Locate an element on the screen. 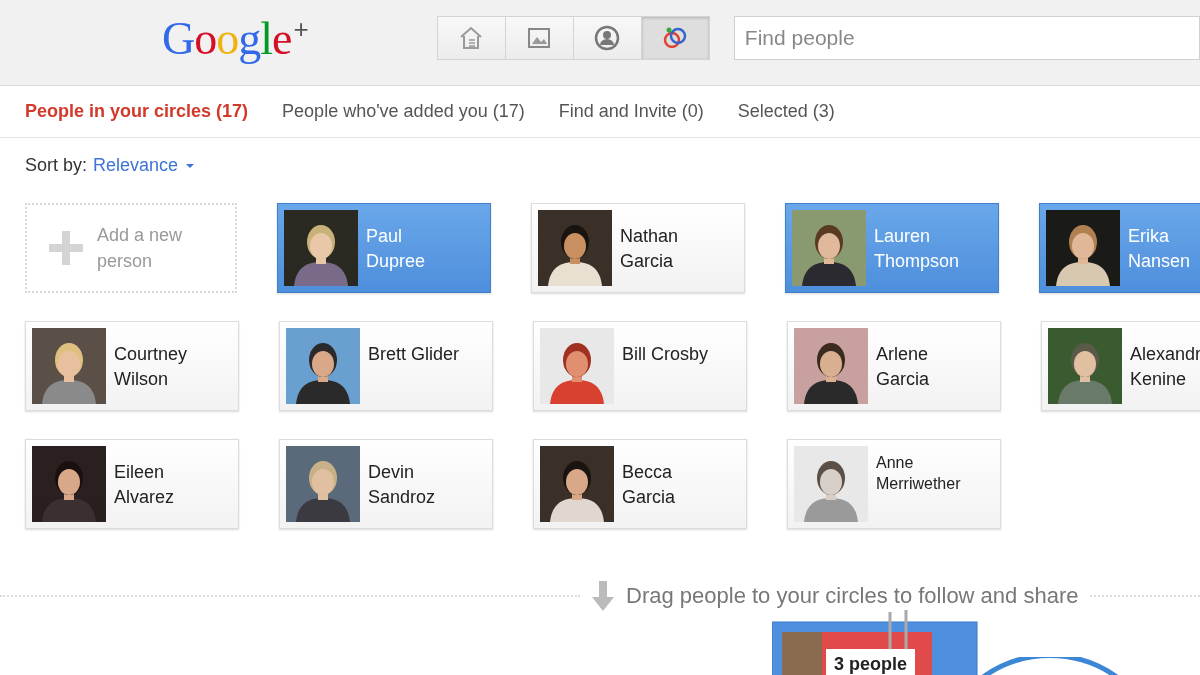 The image size is (1200, 675). plus-icon is located at coordinates (66, 248).